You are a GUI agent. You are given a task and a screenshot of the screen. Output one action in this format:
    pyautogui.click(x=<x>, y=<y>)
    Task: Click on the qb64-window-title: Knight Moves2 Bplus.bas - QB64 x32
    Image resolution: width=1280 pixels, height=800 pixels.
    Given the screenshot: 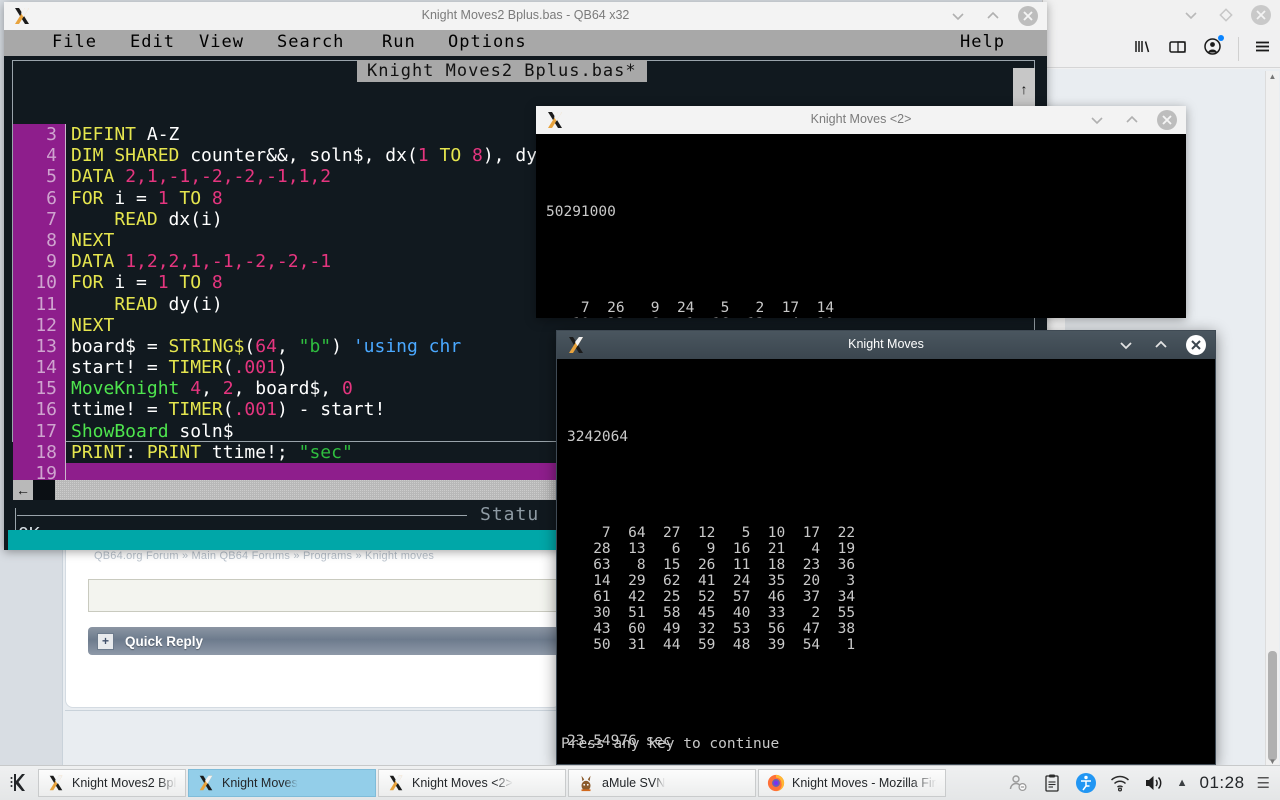 What is the action you would take?
    pyautogui.click(x=525, y=15)
    